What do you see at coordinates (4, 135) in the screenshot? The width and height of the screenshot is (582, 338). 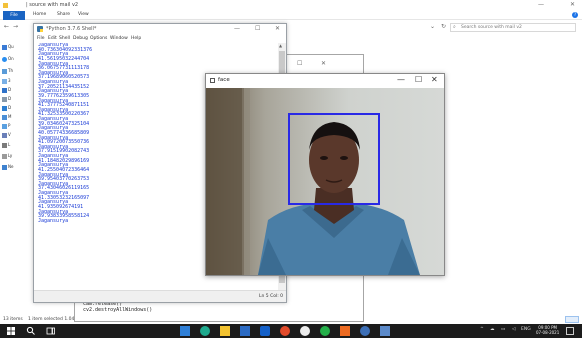 I see `video-icon` at bounding box center [4, 135].